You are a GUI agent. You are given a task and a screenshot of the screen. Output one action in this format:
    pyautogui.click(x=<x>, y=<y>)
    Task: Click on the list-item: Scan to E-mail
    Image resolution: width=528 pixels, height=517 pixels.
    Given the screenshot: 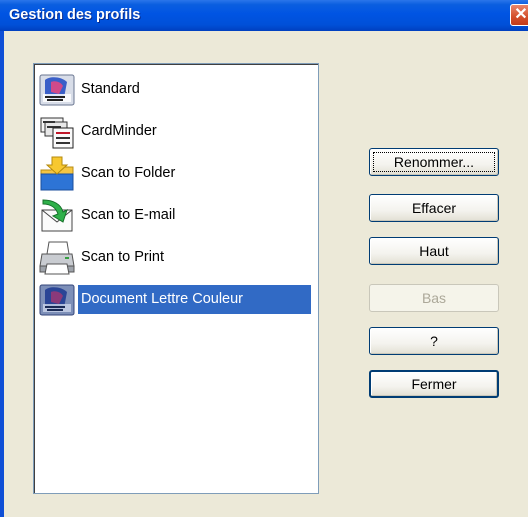 What is the action you would take?
    pyautogui.click(x=176, y=216)
    